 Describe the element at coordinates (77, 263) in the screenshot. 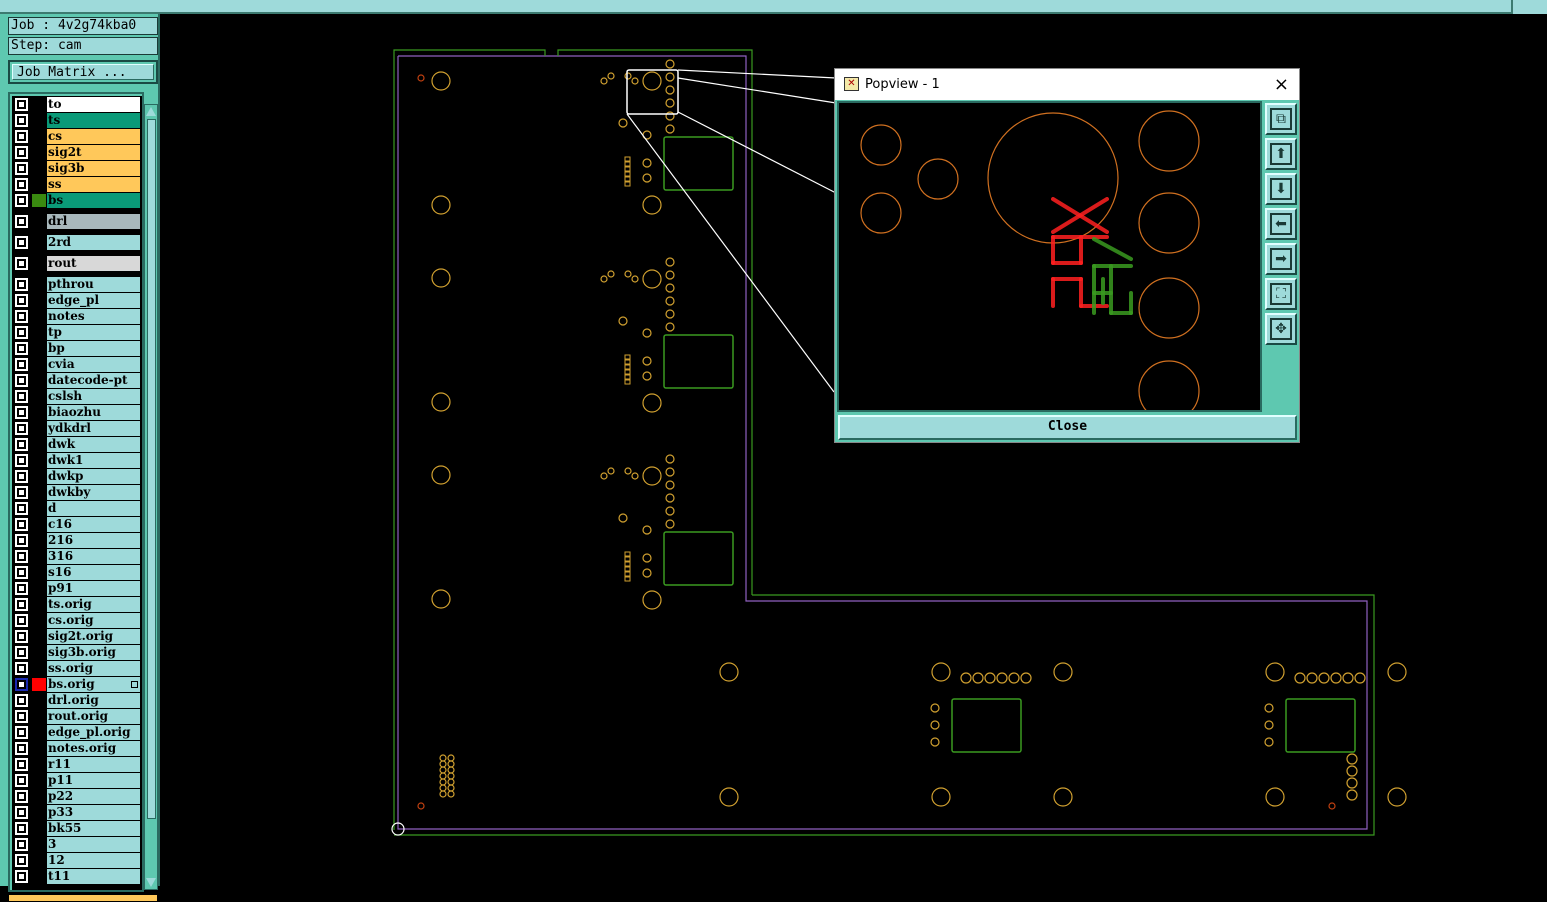

I see `layer-row-rout: rout` at that location.